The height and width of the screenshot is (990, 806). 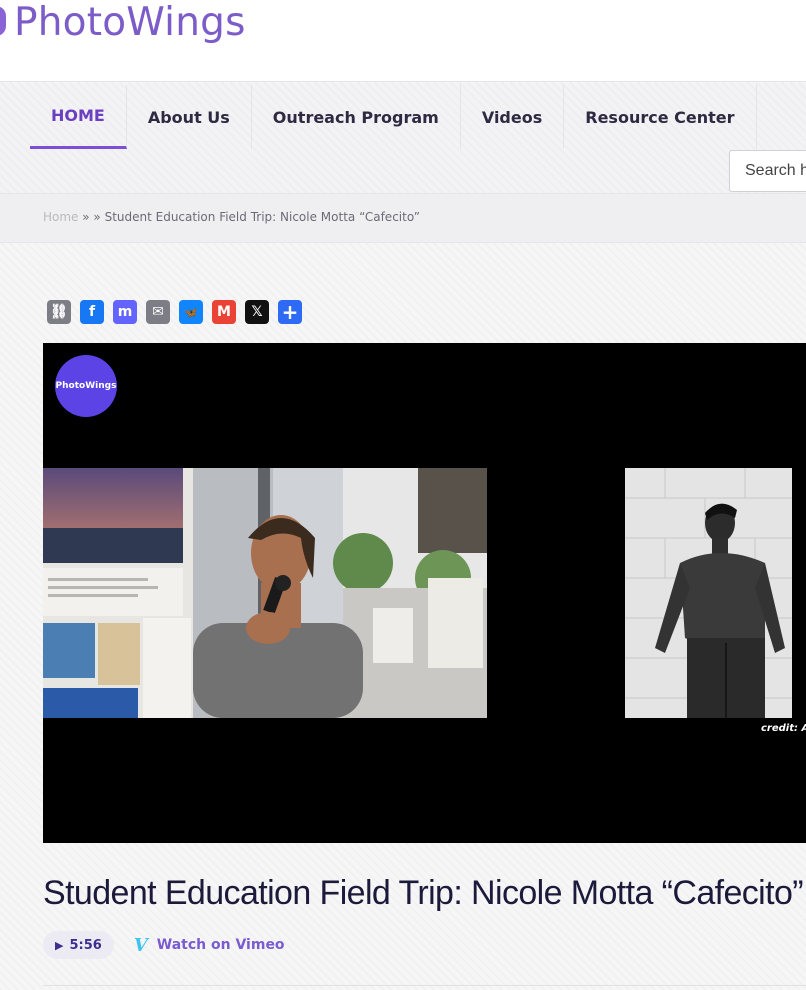 What do you see at coordinates (130, 23) in the screenshot?
I see `site-logo: PhotoWings` at bounding box center [130, 23].